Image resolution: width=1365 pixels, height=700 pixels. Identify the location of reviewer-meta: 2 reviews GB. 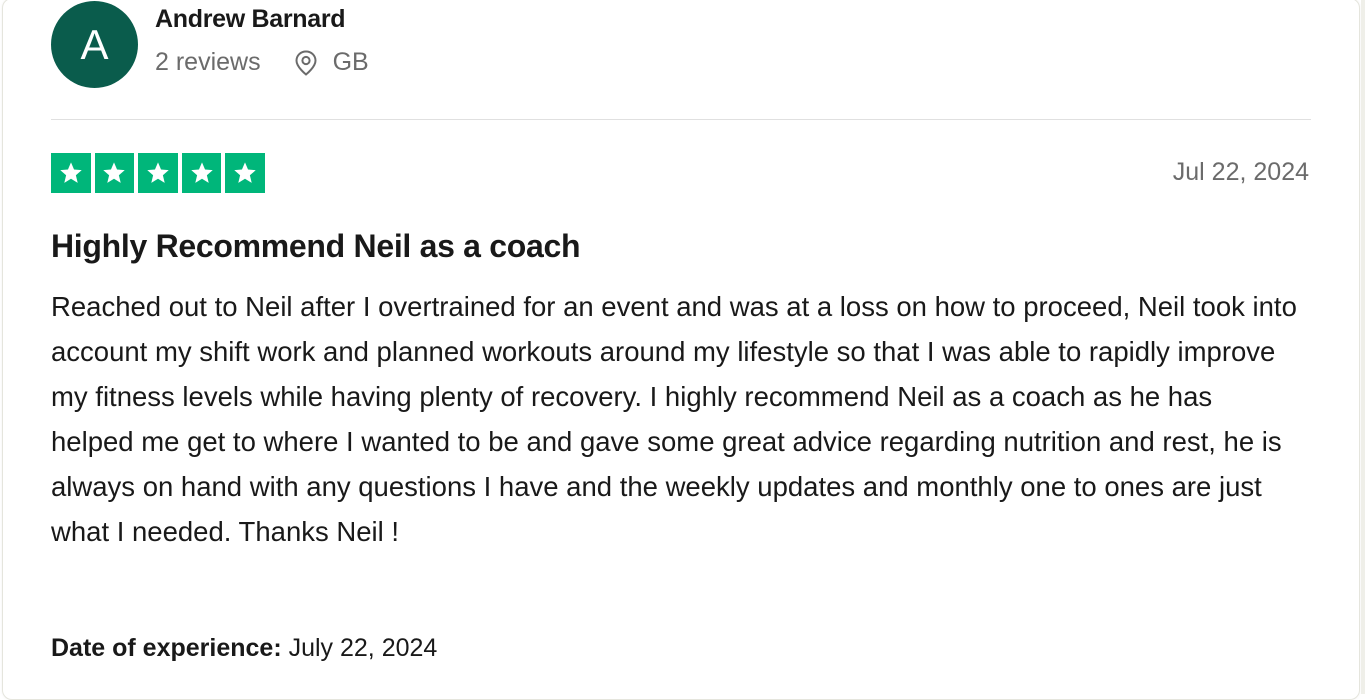
(262, 62).